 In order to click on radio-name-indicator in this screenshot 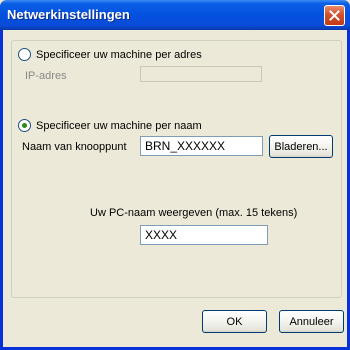, I will do `click(24, 125)`.